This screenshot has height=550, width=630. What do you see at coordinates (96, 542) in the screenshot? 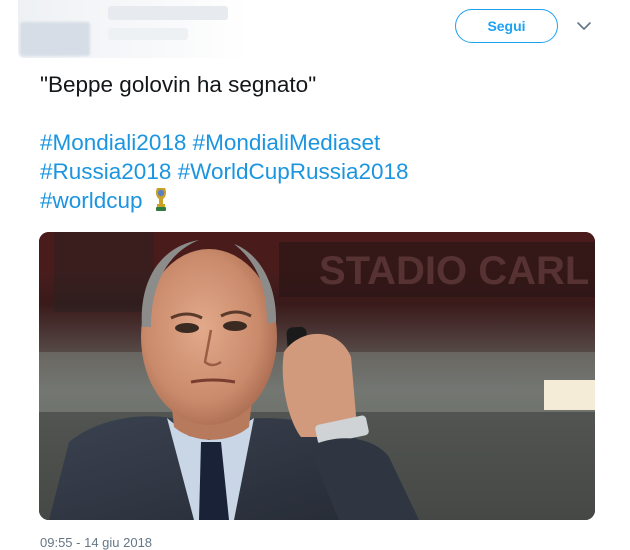
I see `tweet-timestamp: 09:55 - 14 giu 2018` at bounding box center [96, 542].